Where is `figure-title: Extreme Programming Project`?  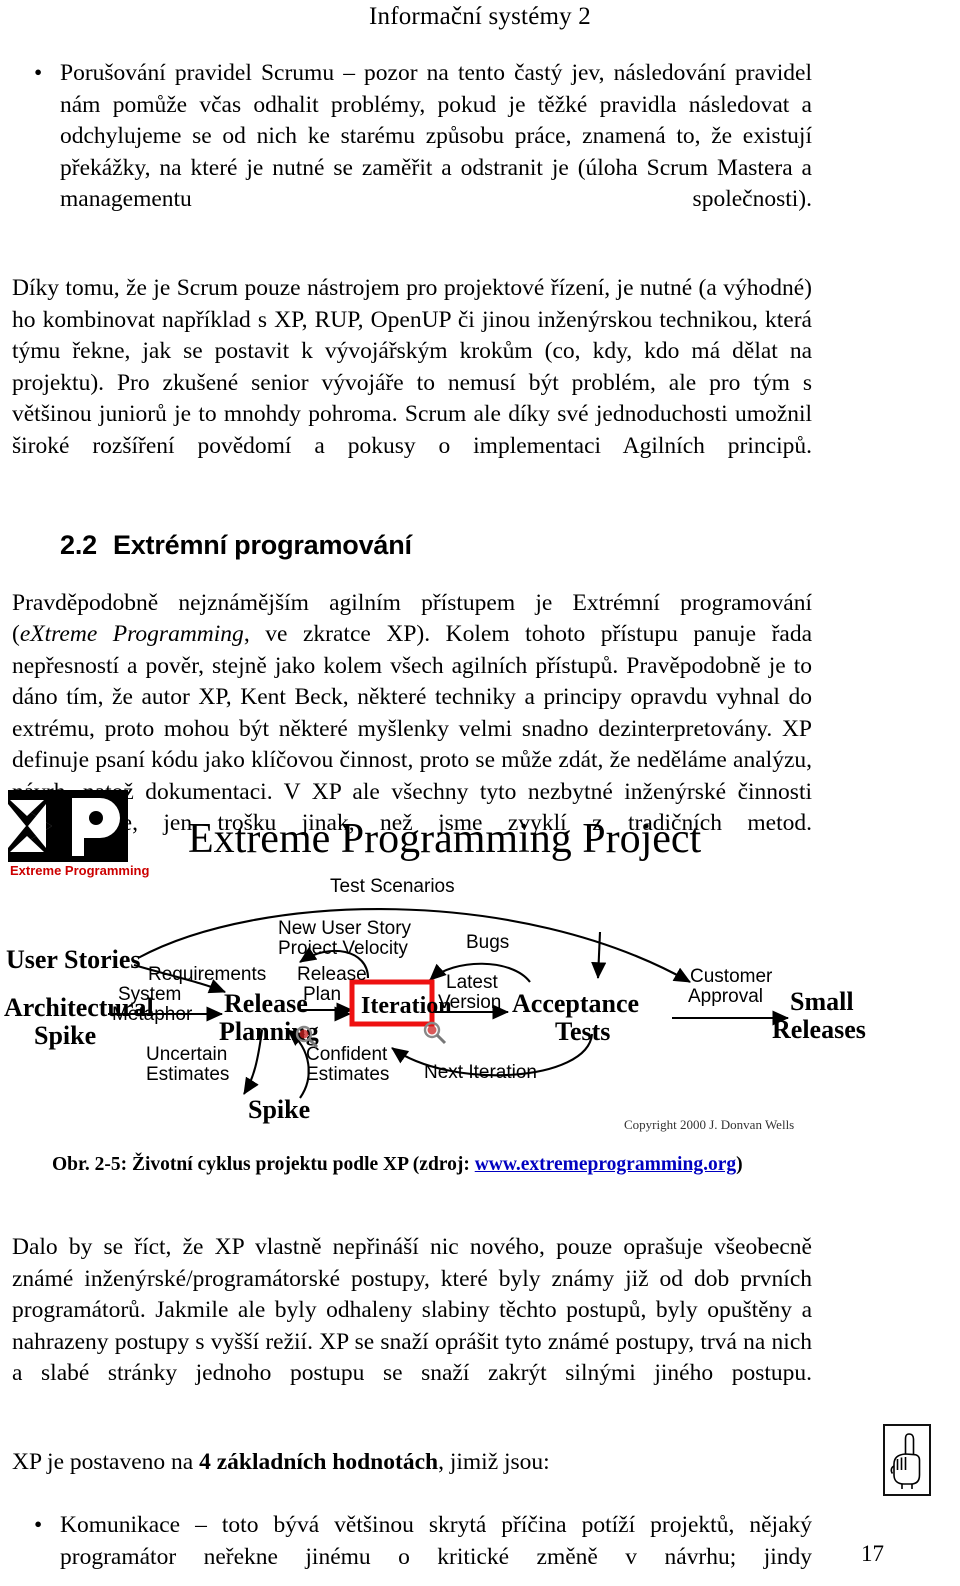
figure-title: Extreme Programming Project is located at coordinates (445, 839).